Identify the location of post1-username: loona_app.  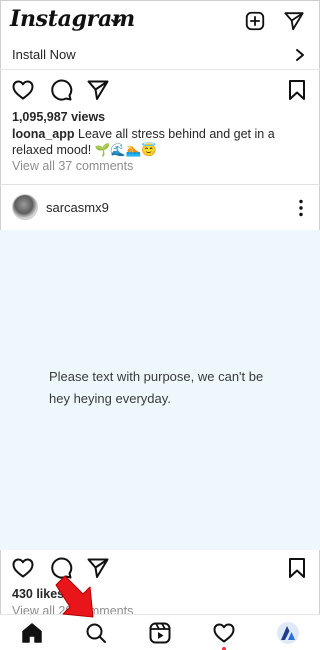
(43, 134).